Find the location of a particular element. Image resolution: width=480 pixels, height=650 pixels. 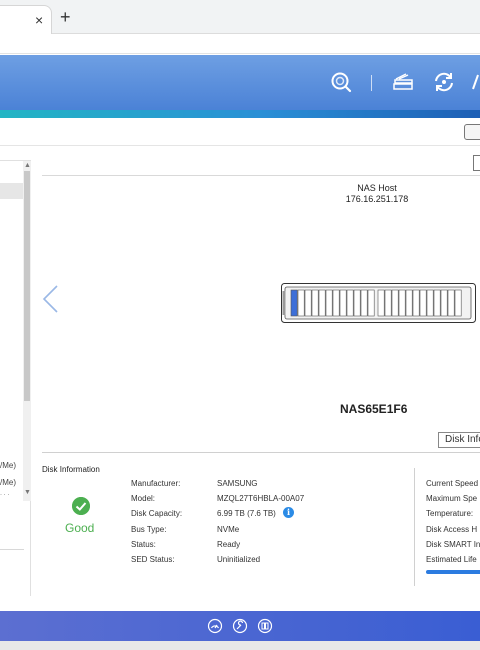

estimated-life-label: Estimated Life is located at coordinates (451, 559).